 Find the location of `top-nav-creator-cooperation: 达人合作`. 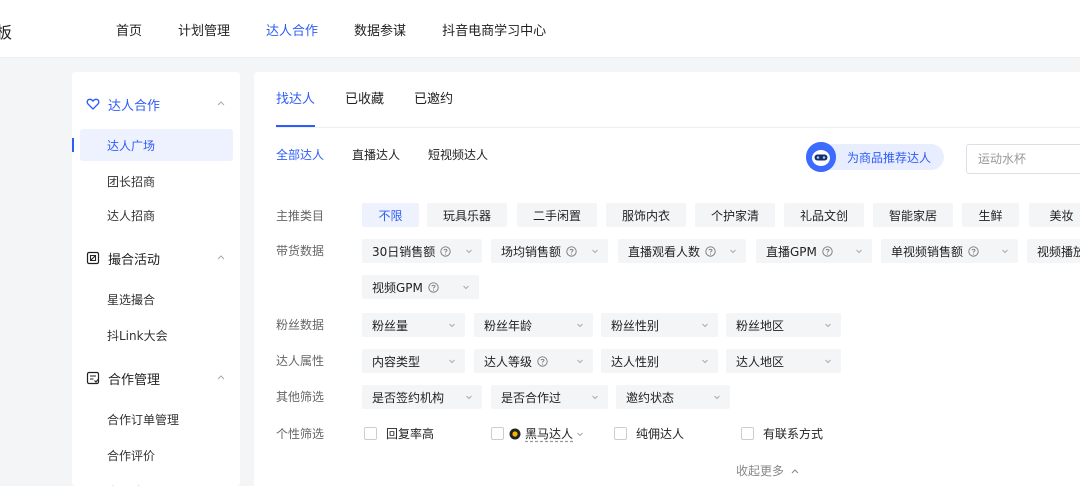

top-nav-creator-cooperation: 达人合作 is located at coordinates (292, 29).